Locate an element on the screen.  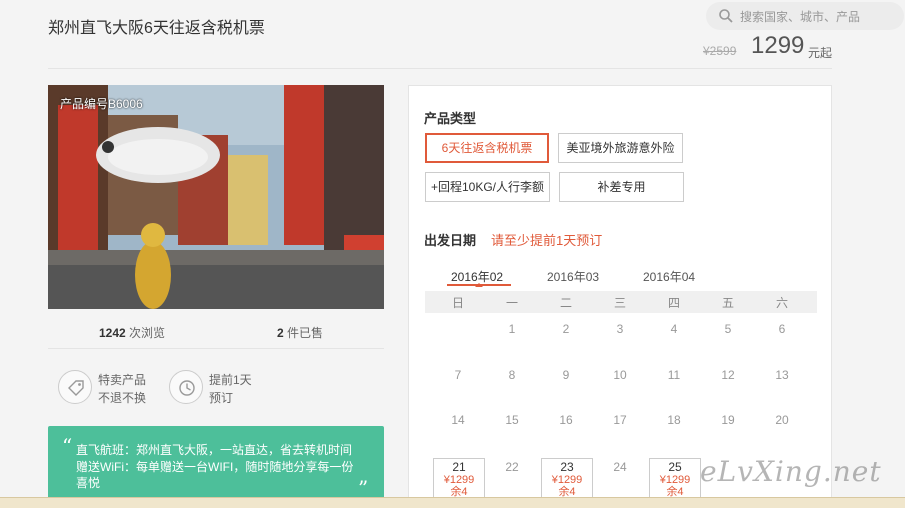
day-number: 21 is located at coordinates (459, 467).